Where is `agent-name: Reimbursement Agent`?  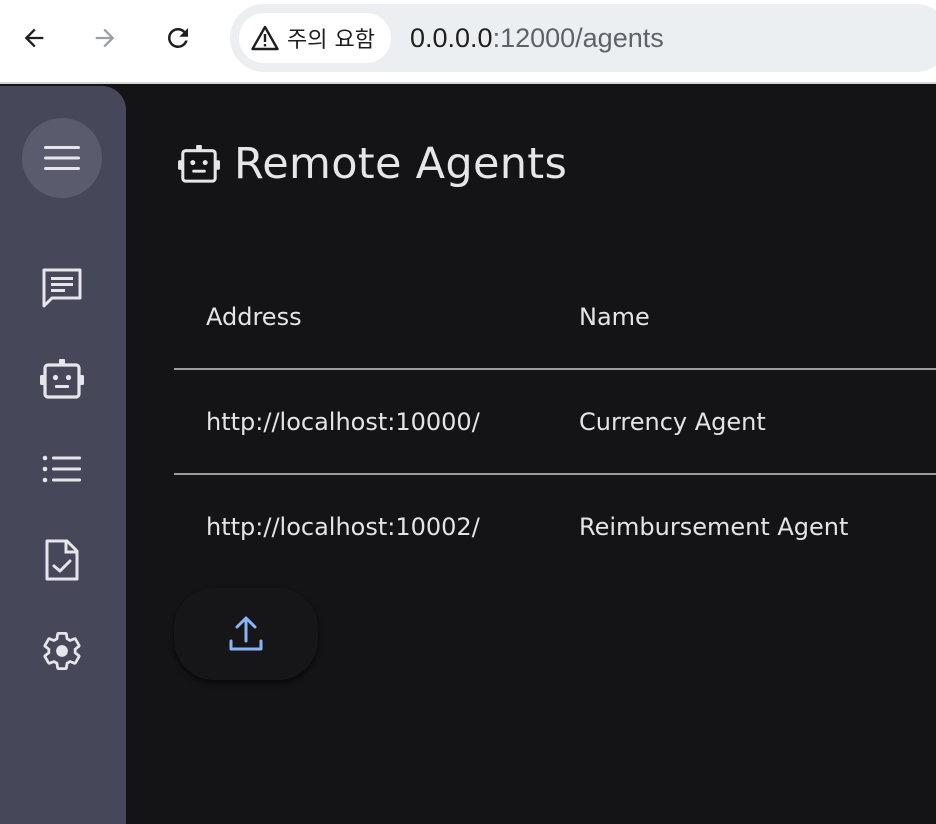 agent-name: Reimbursement Agent is located at coordinates (714, 526).